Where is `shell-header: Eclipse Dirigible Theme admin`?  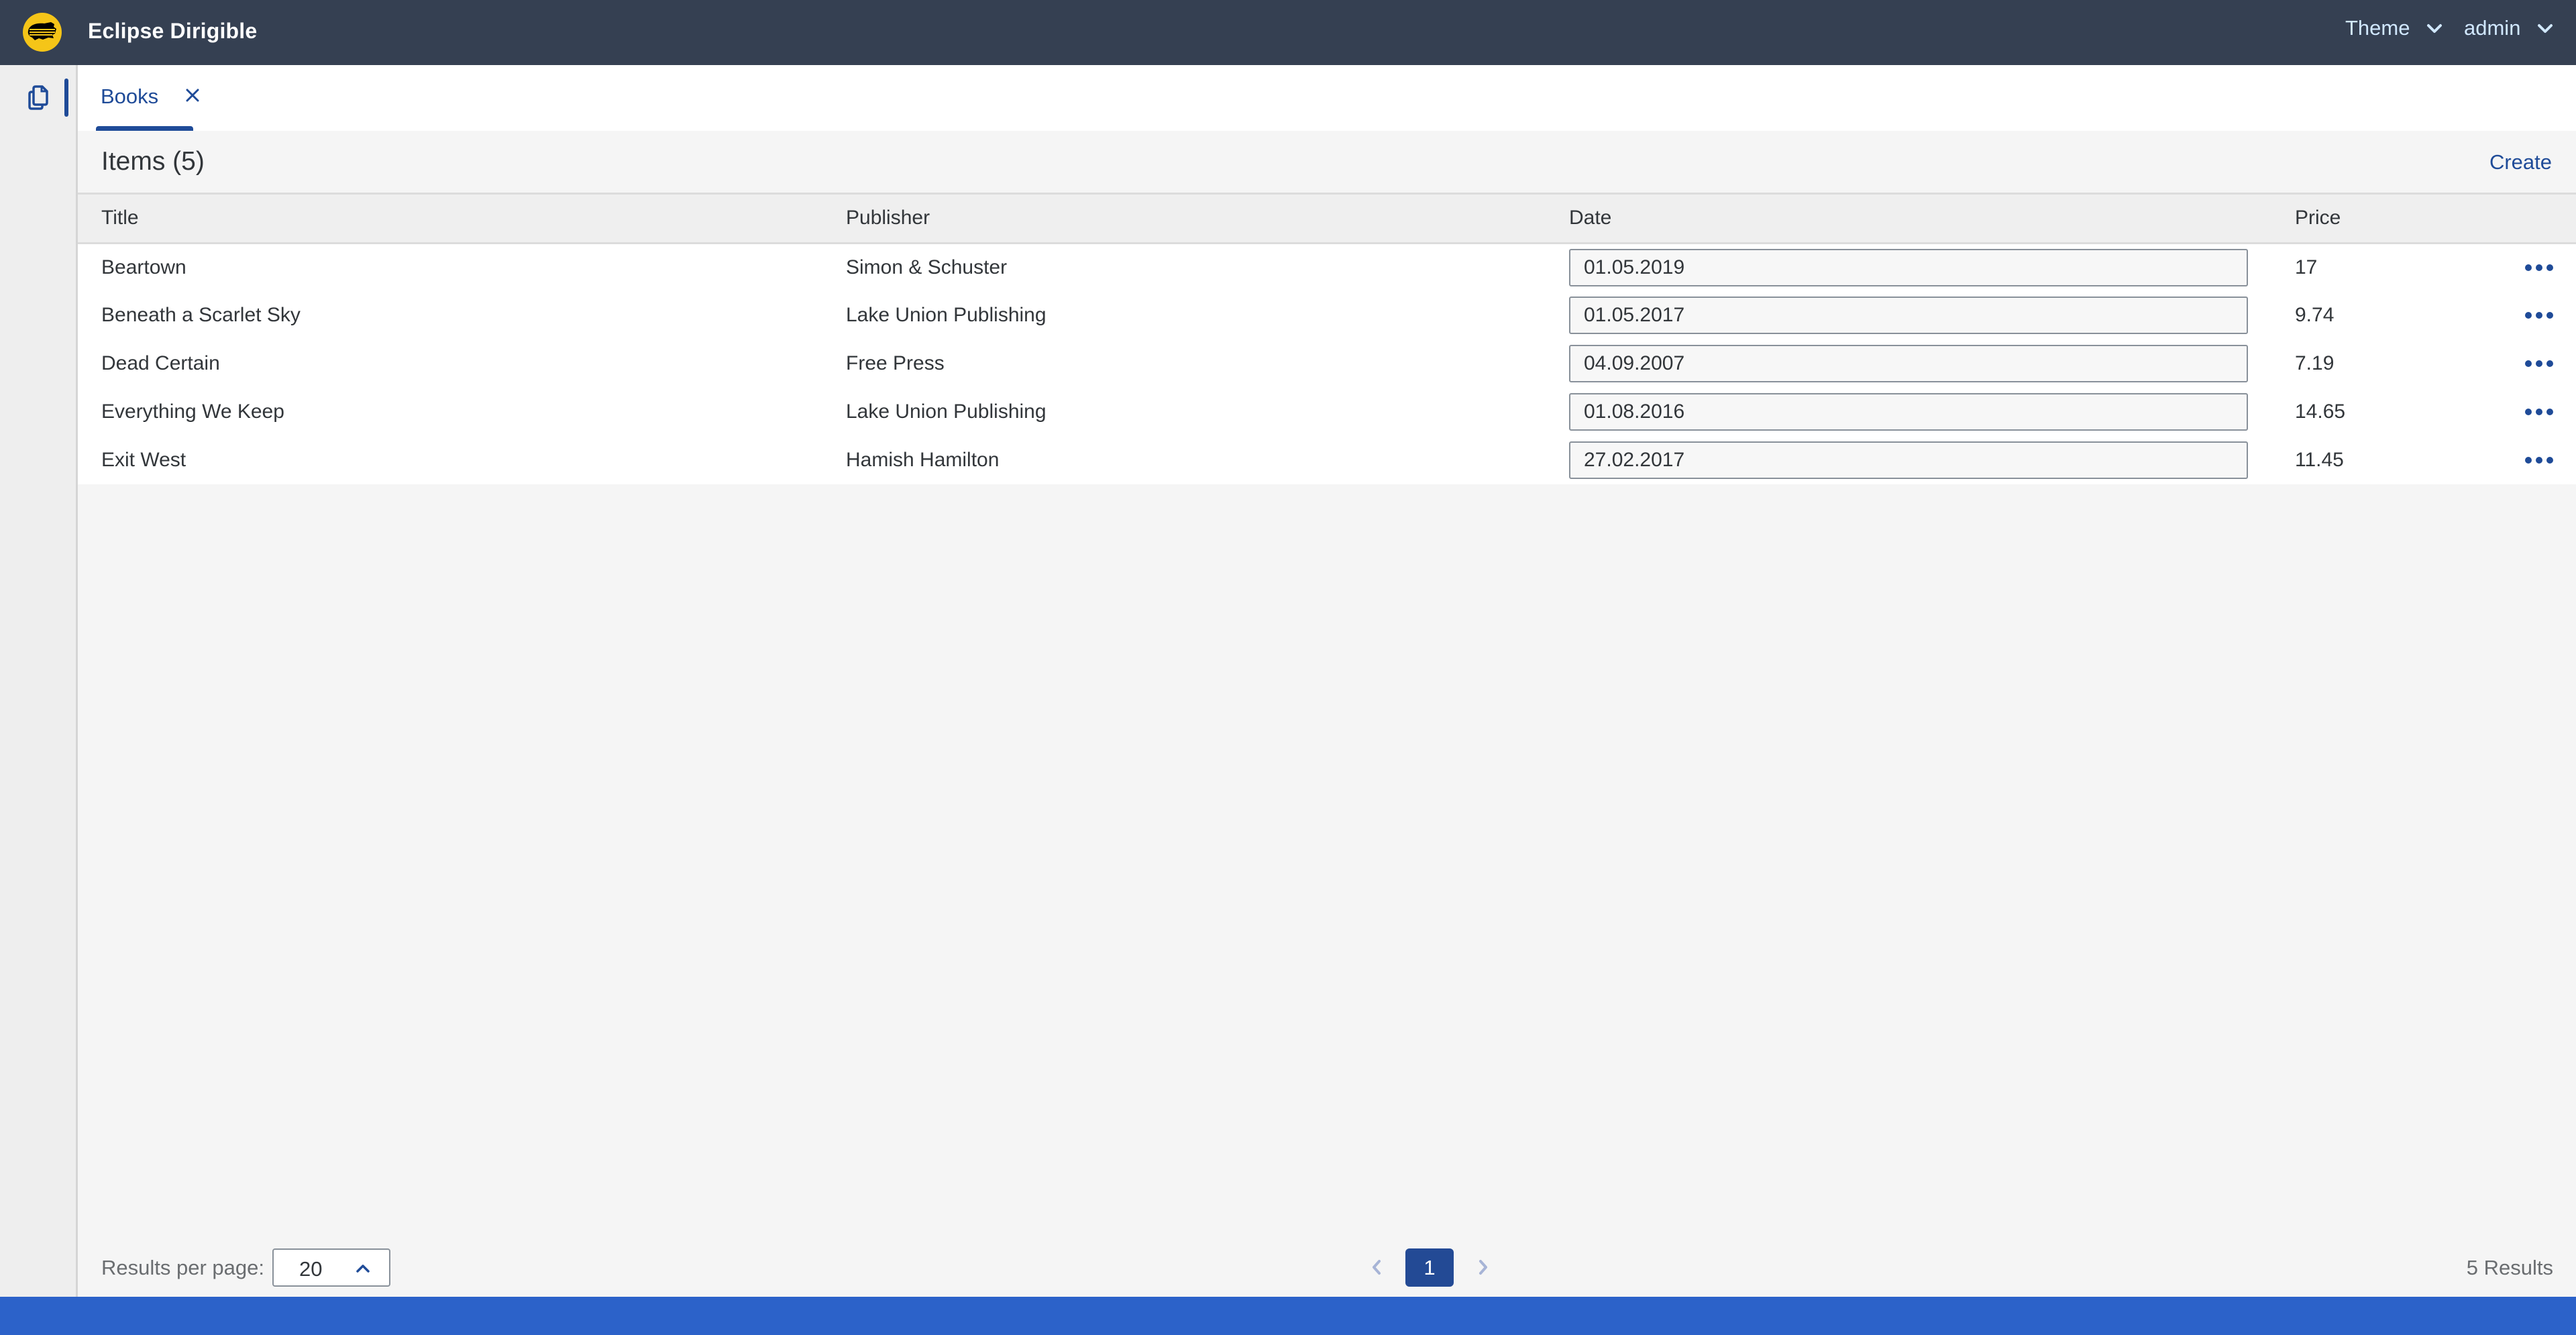
shell-header: Eclipse Dirigible Theme admin is located at coordinates (1288, 32).